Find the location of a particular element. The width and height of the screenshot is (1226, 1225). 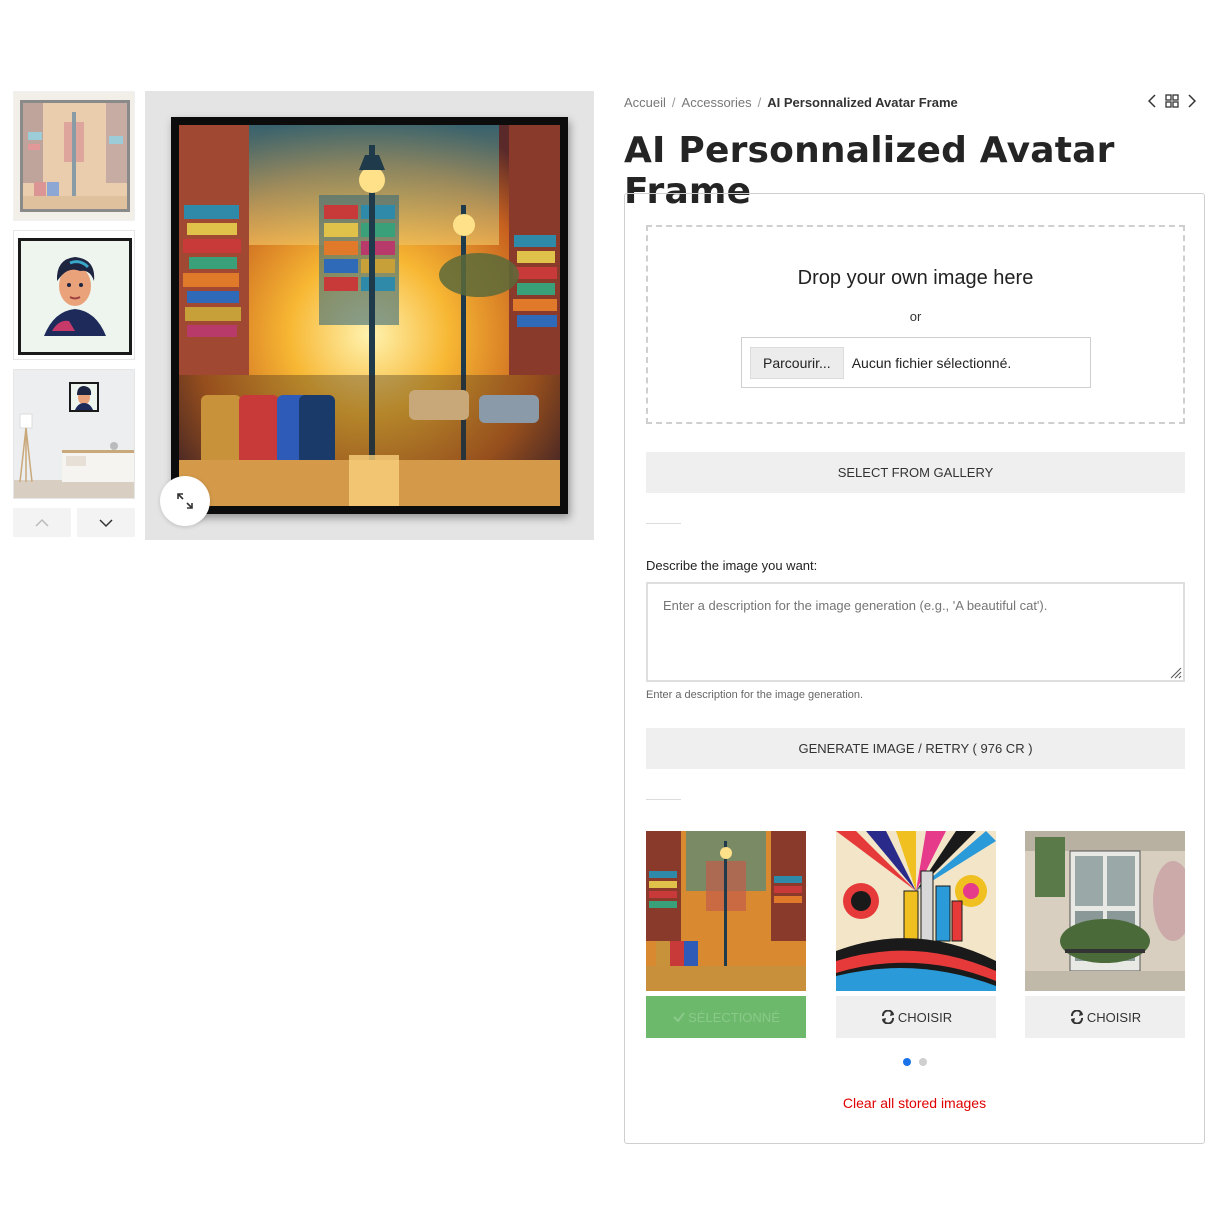

main-product-image is located at coordinates (369, 315).